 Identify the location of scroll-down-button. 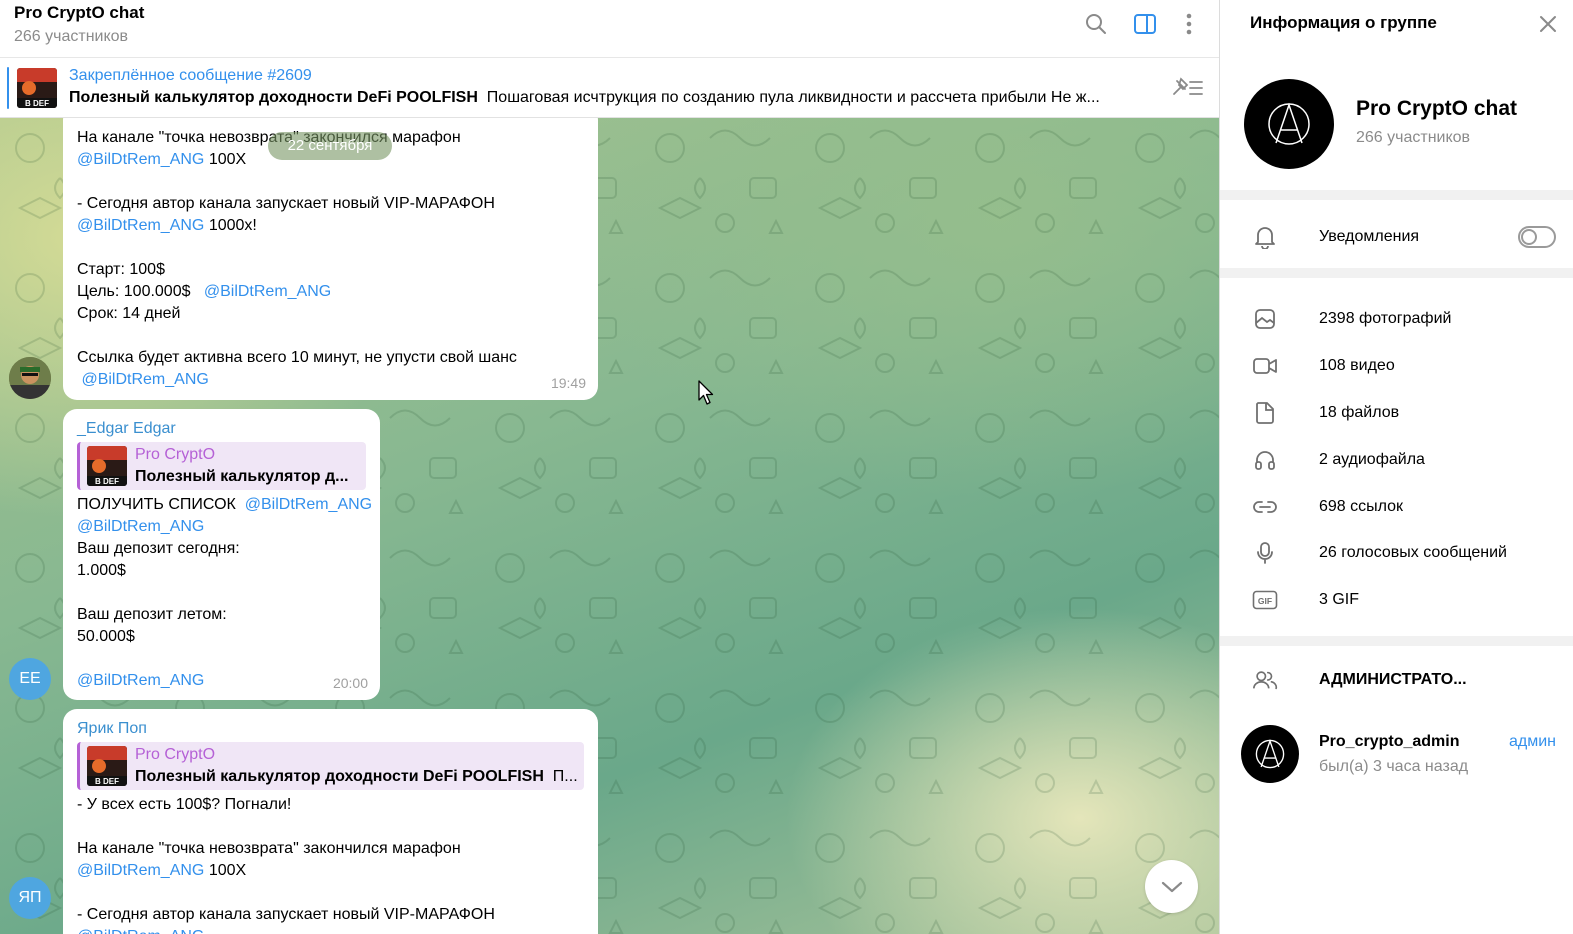
(1171, 886).